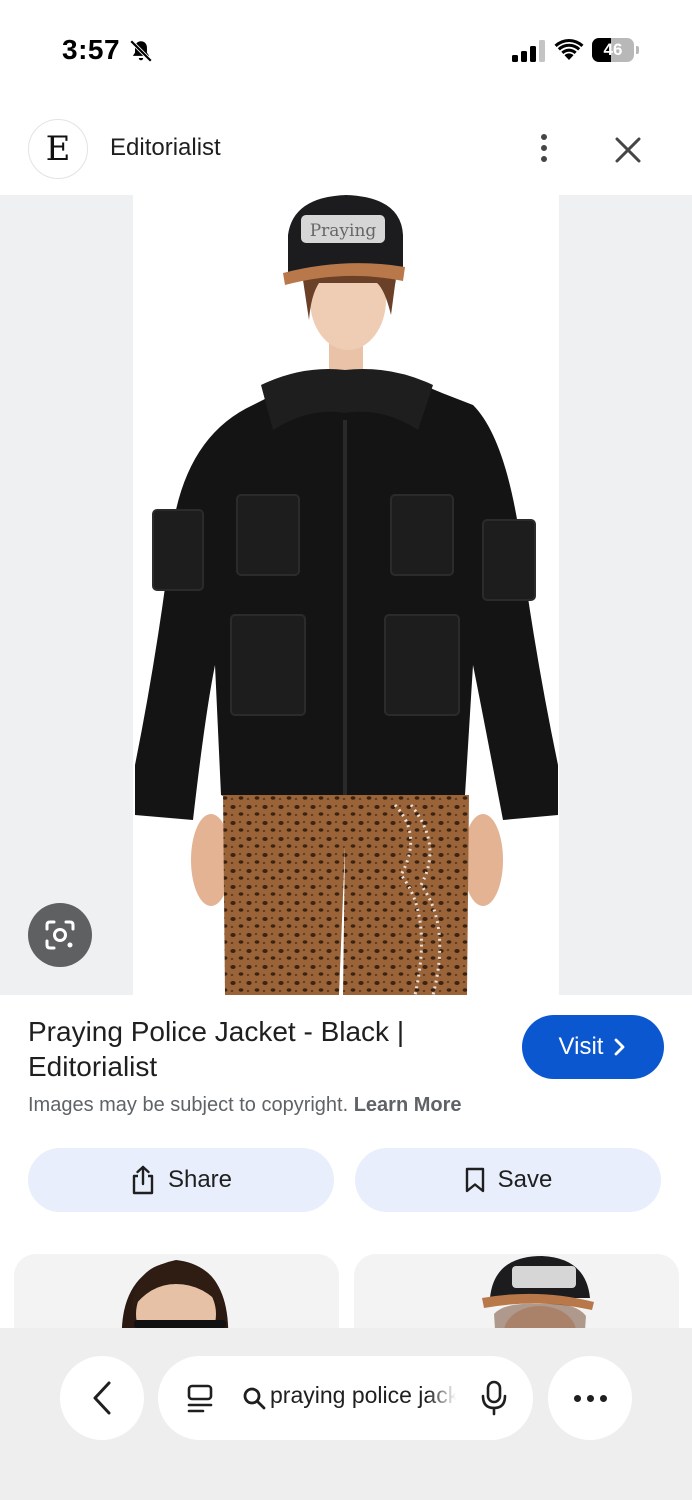 The image size is (692, 1500). I want to click on more-options-button, so click(544, 148).